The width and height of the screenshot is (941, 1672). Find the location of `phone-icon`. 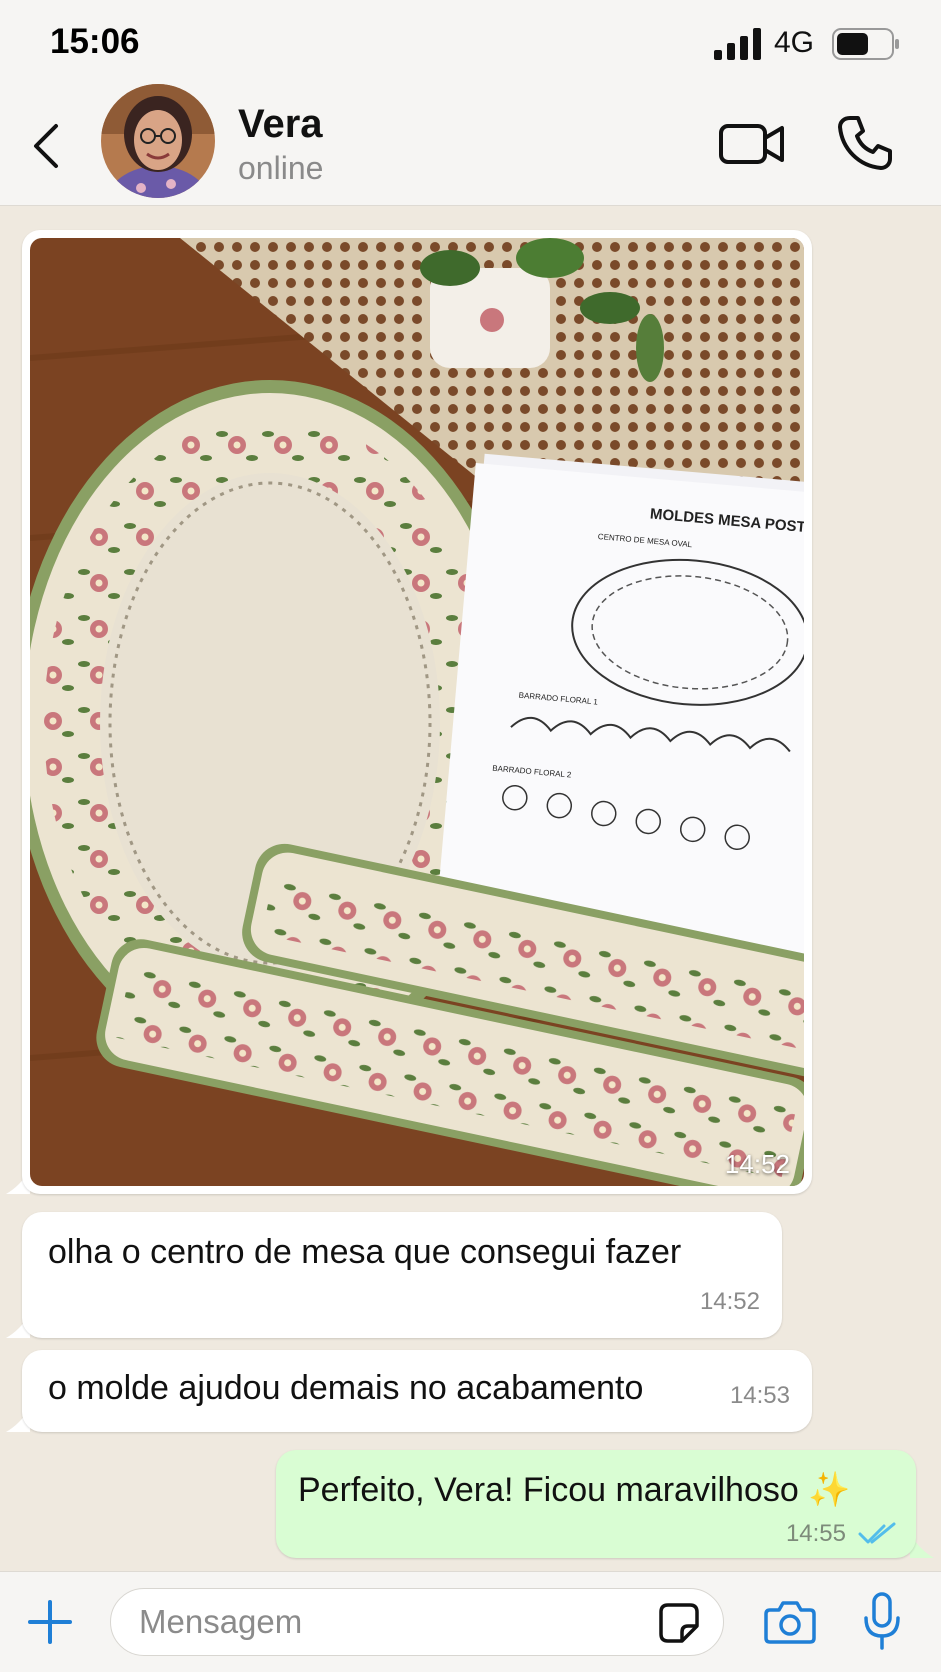

phone-icon is located at coordinates (865, 143).